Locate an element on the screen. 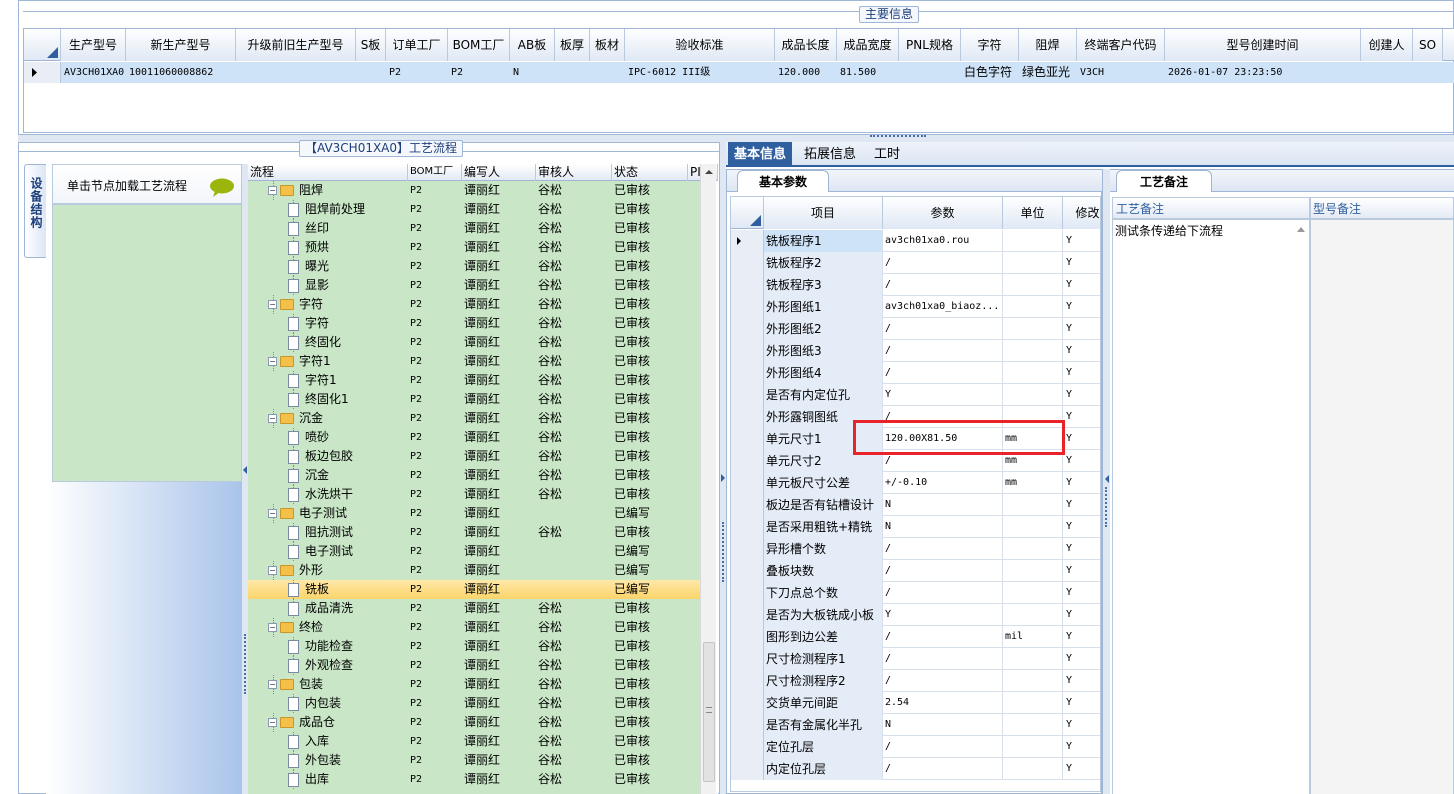 The image size is (1454, 794). flow-row: 外包装 P2 谭丽红 谷松 已审核 is located at coordinates (474, 760).